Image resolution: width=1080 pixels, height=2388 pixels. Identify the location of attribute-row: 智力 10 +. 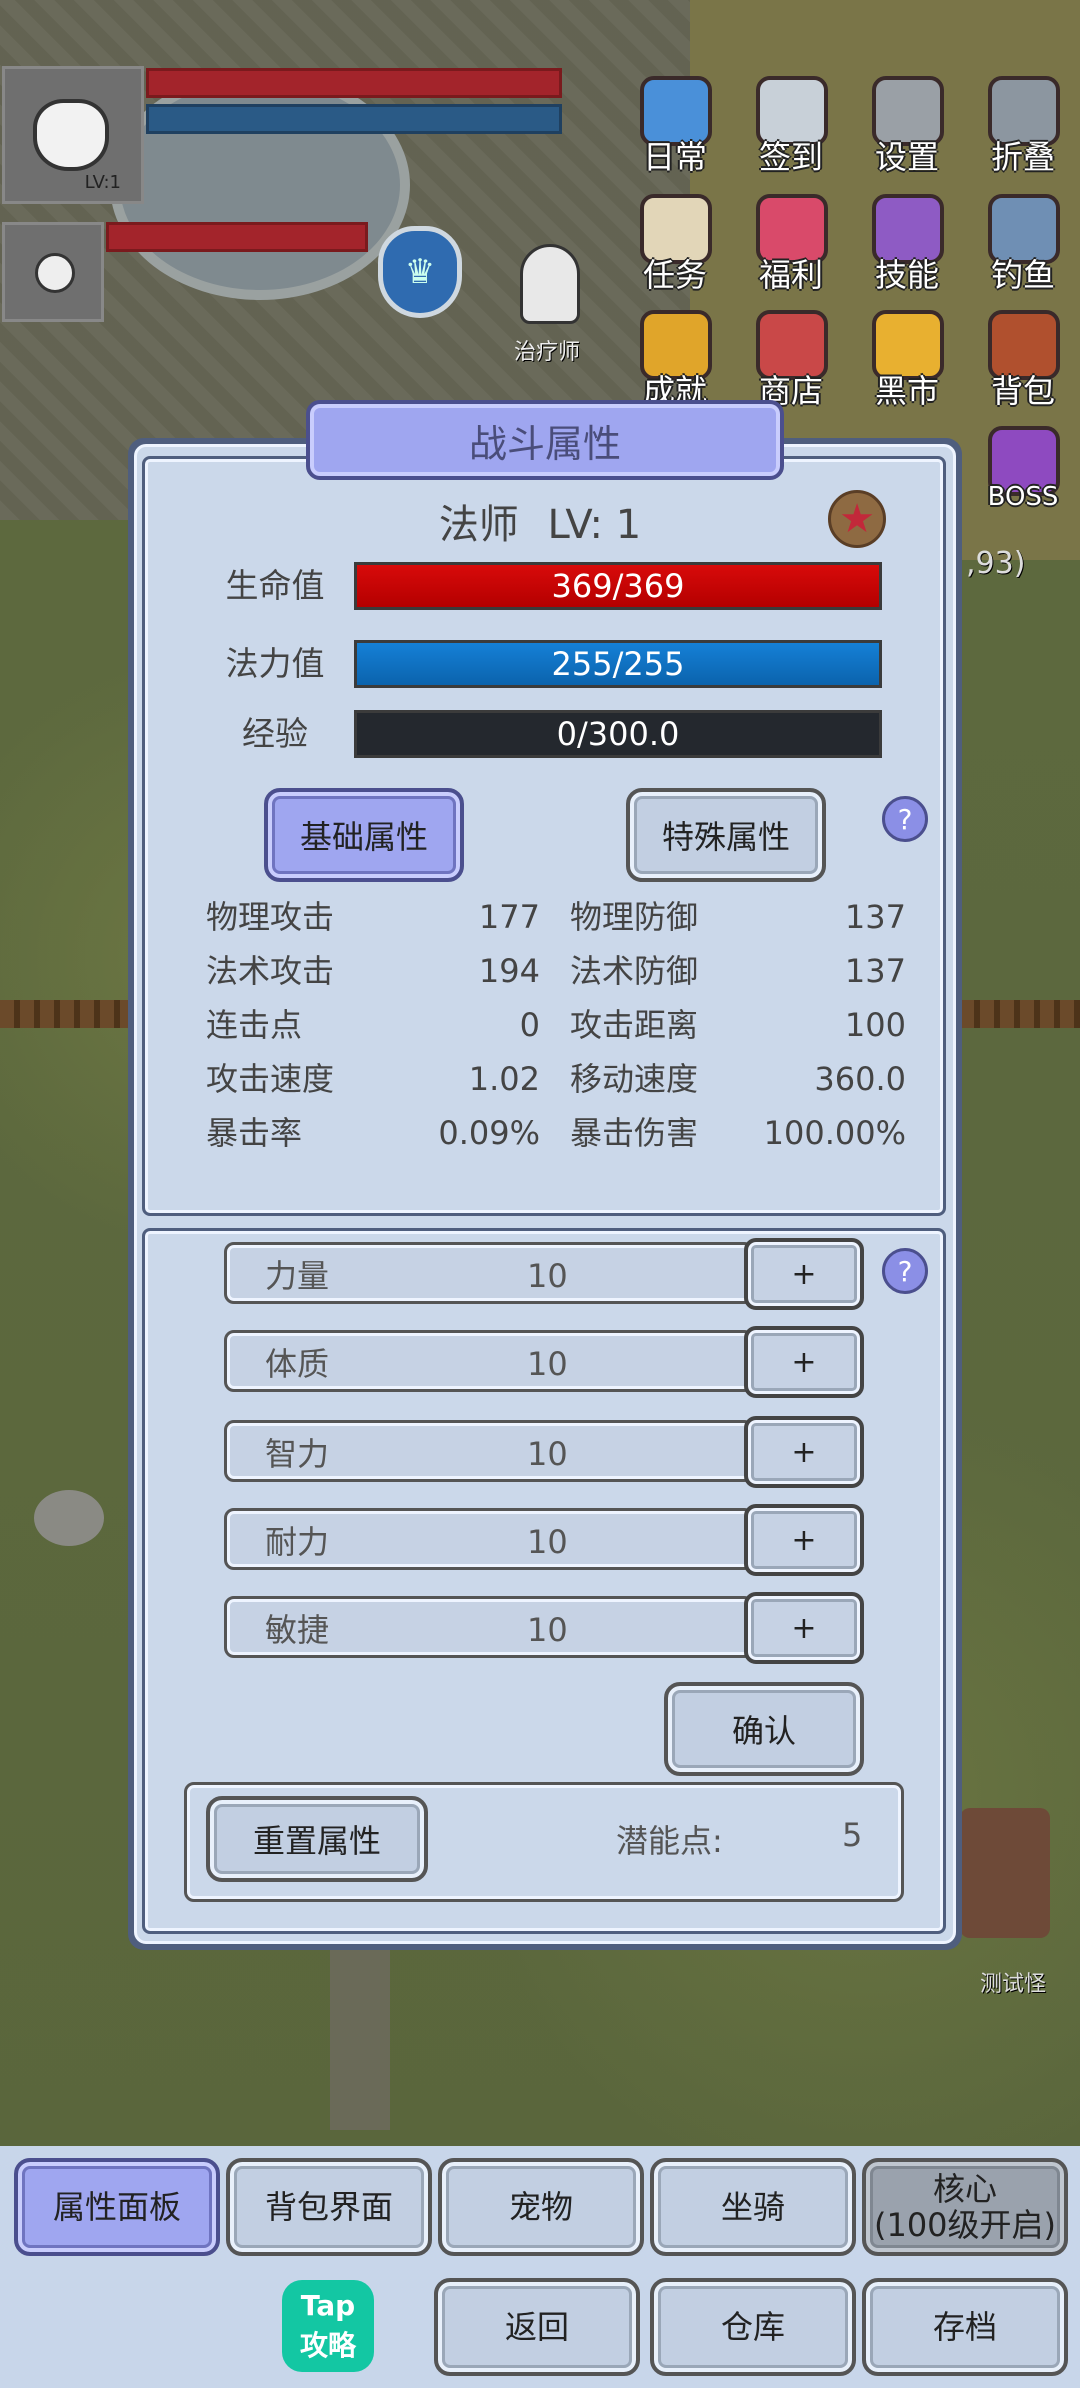
(544, 1452).